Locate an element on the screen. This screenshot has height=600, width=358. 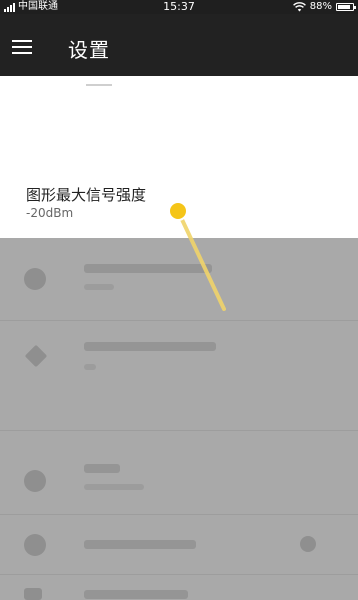
battery-fill is located at coordinates (344, 7).